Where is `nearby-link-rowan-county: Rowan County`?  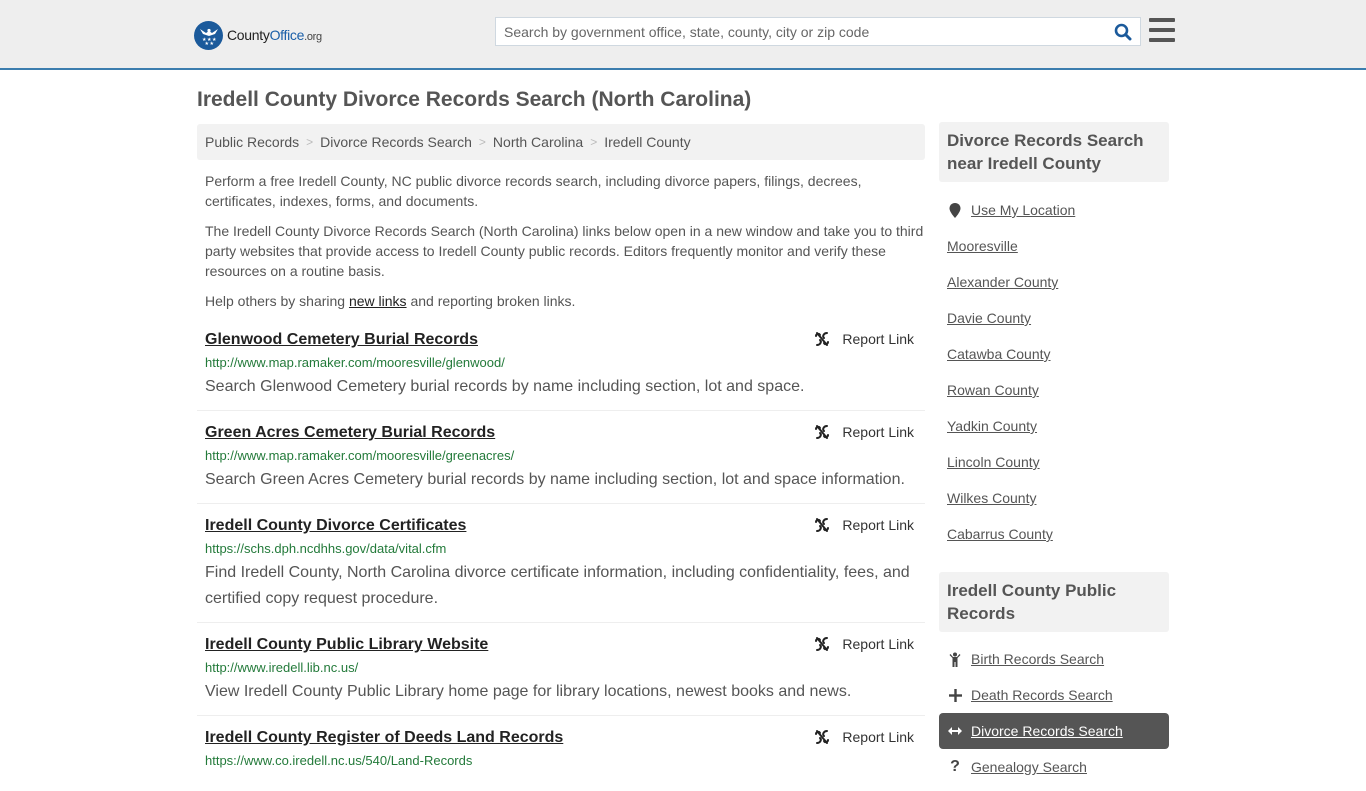
nearby-link-rowan-county: Rowan County is located at coordinates (993, 390).